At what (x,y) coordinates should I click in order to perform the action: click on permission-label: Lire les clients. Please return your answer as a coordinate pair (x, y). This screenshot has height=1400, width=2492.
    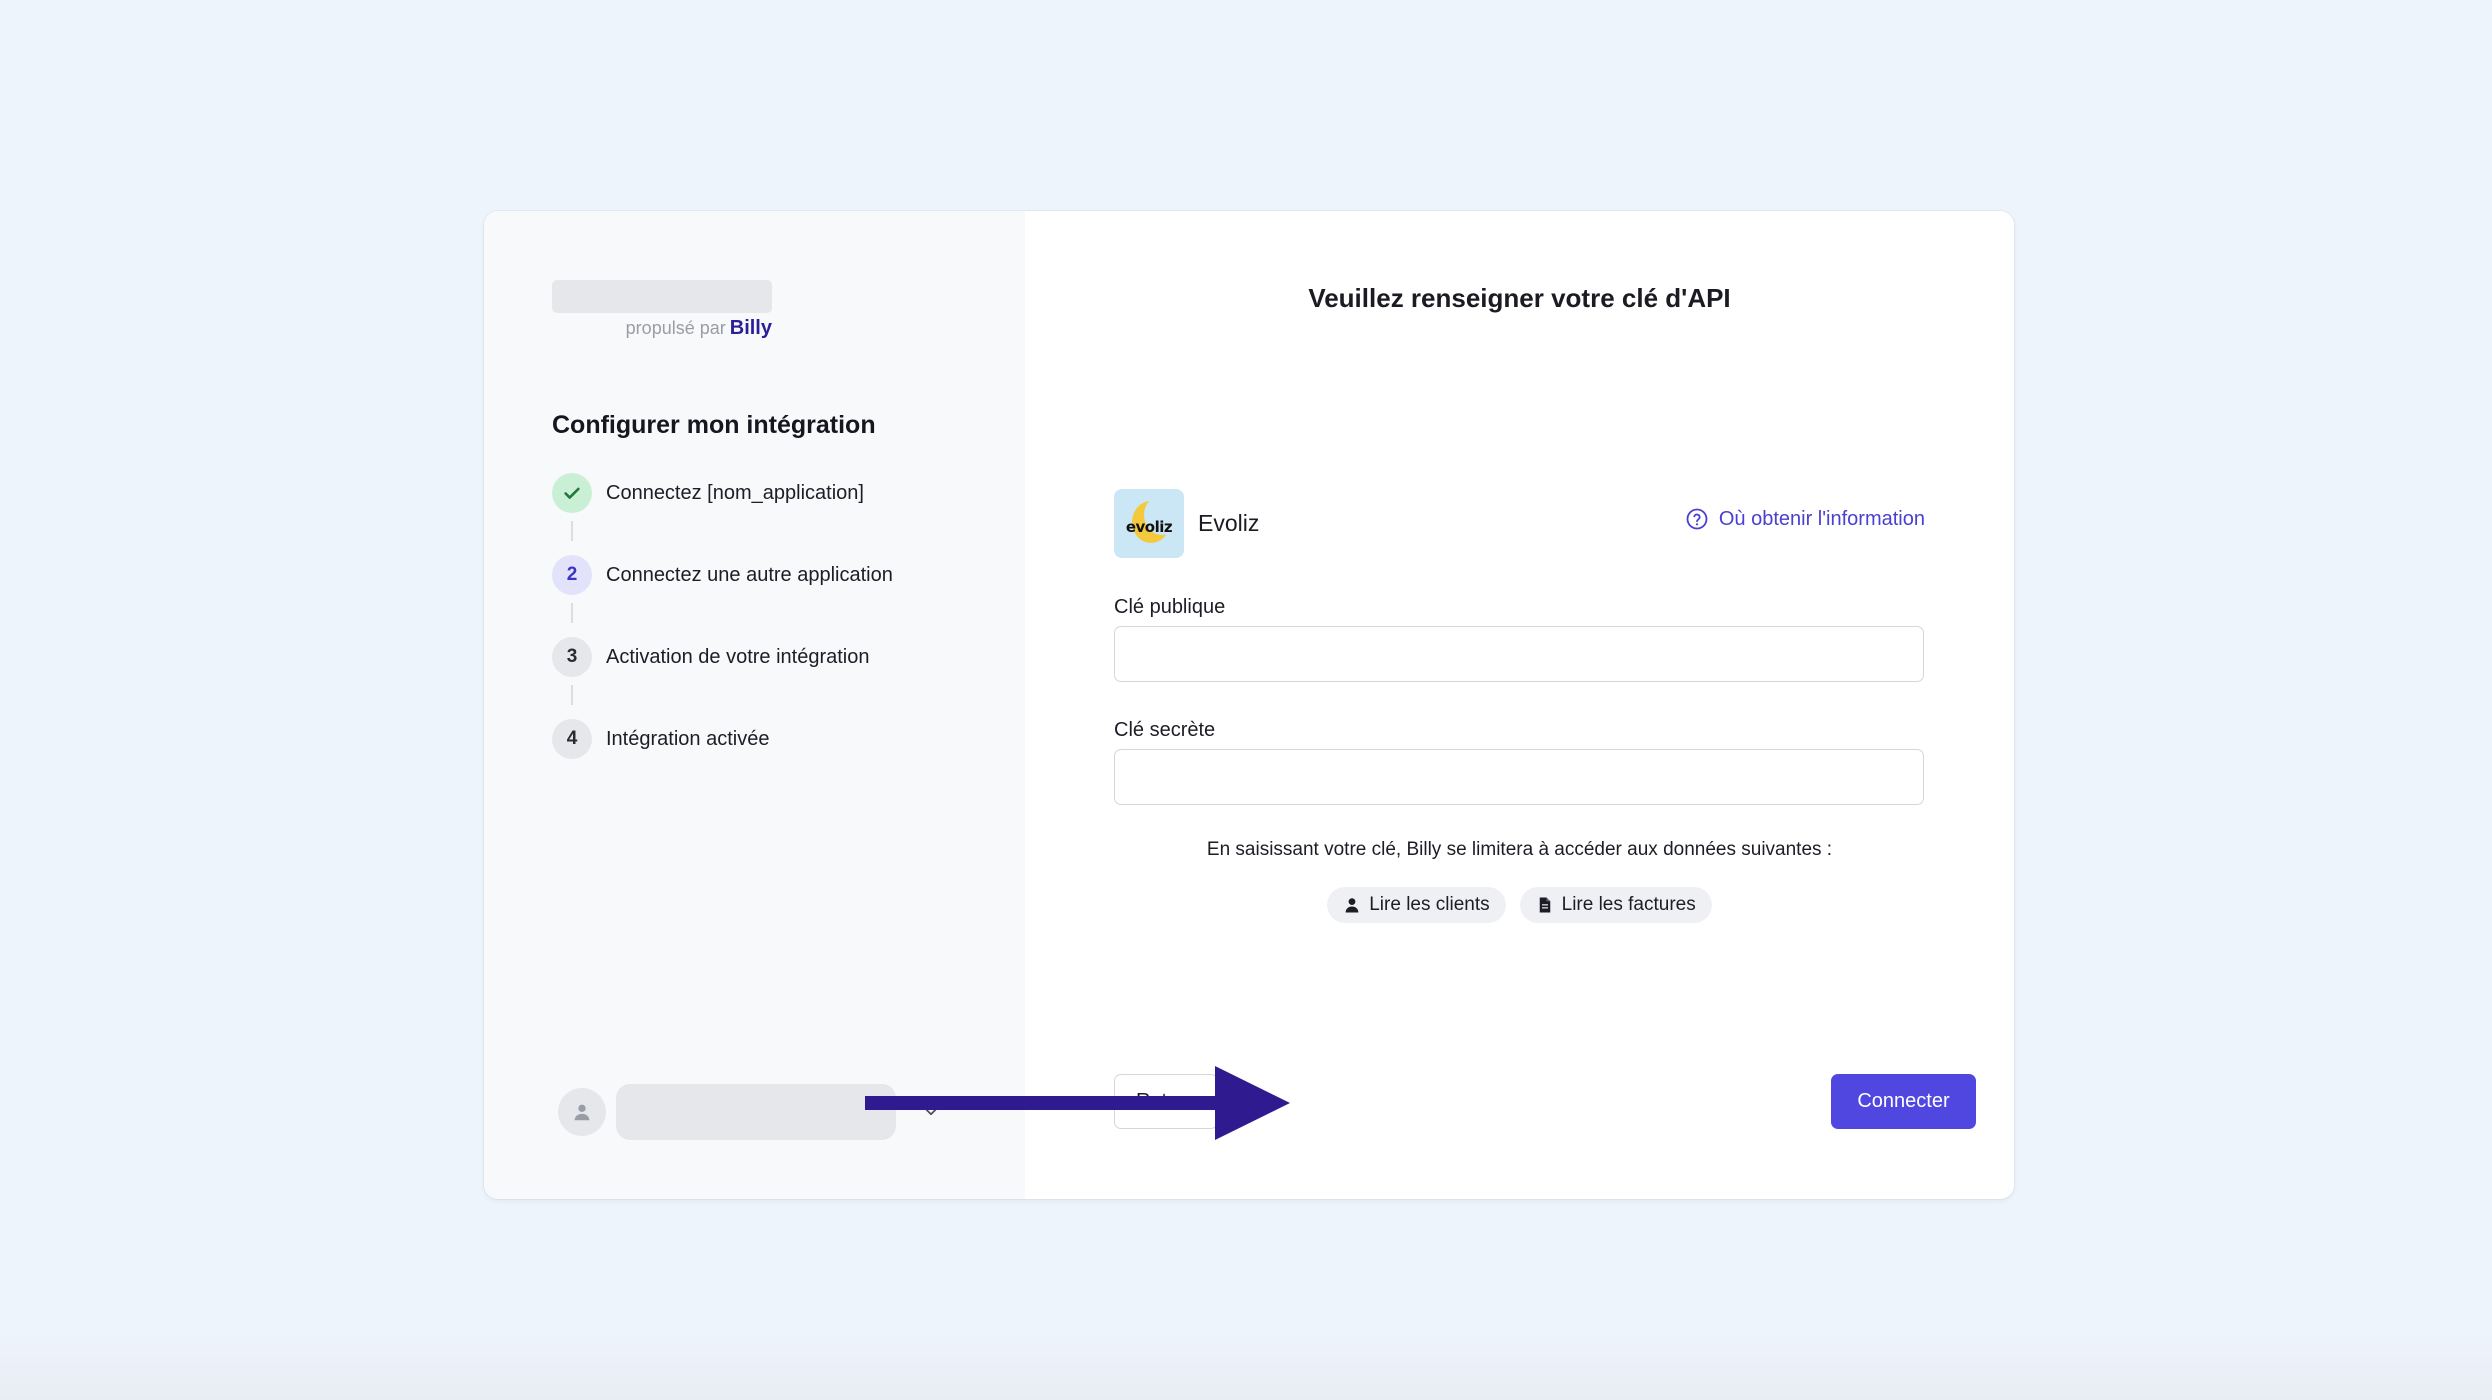
    Looking at the image, I should click on (1429, 904).